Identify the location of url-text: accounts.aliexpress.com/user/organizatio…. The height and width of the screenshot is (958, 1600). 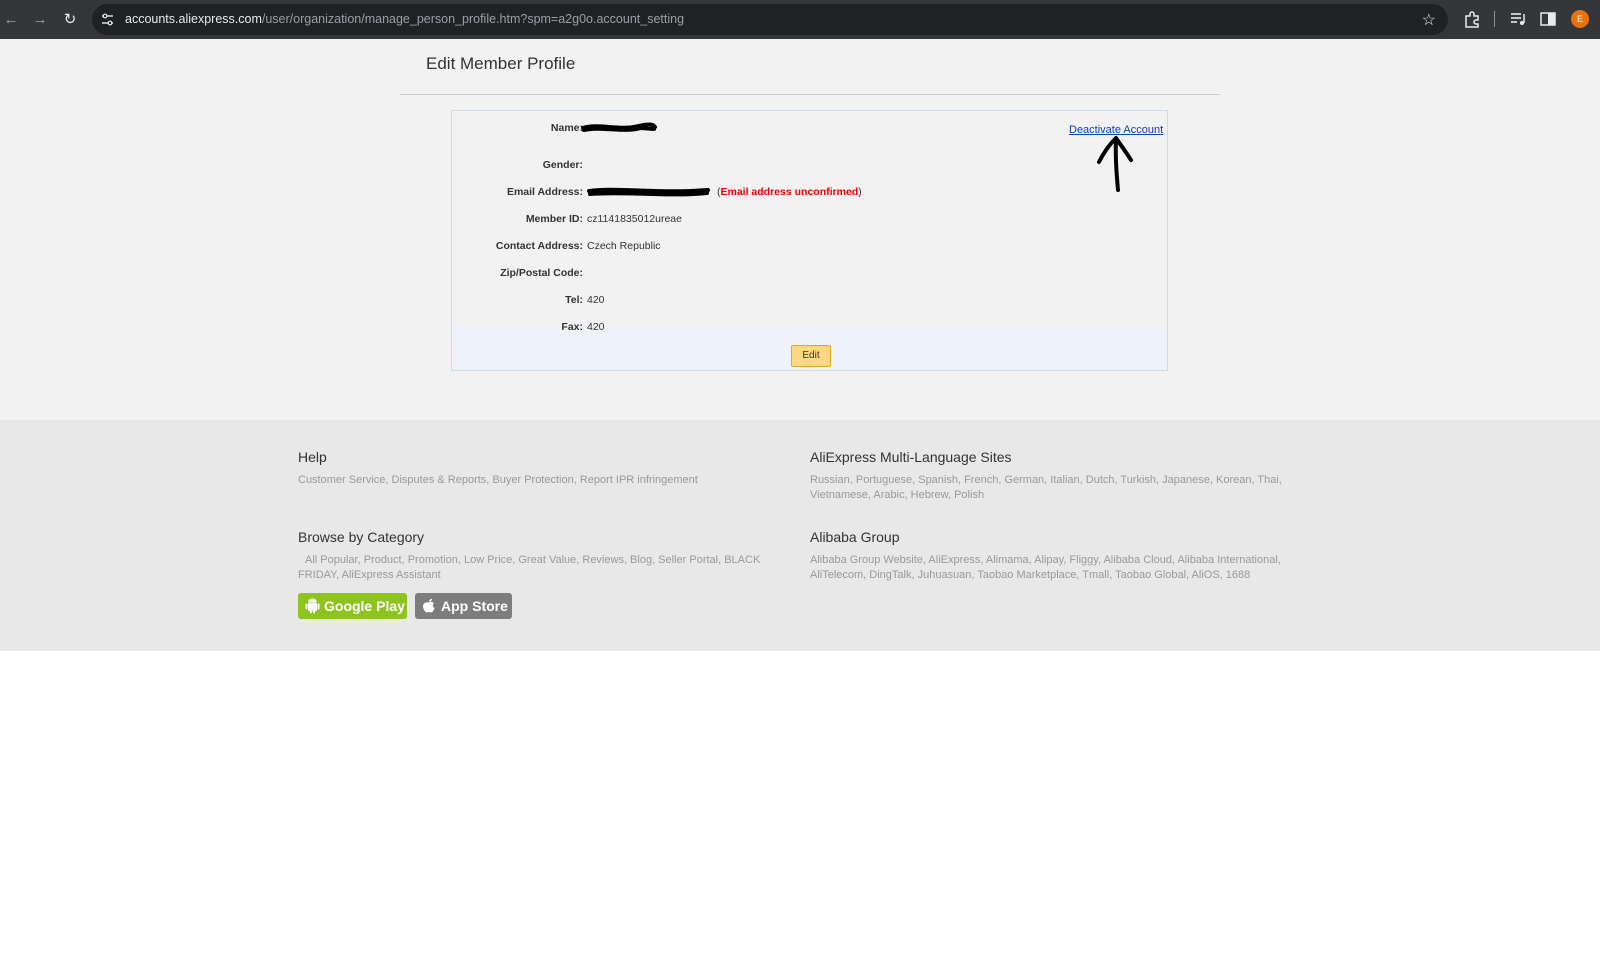
(404, 19).